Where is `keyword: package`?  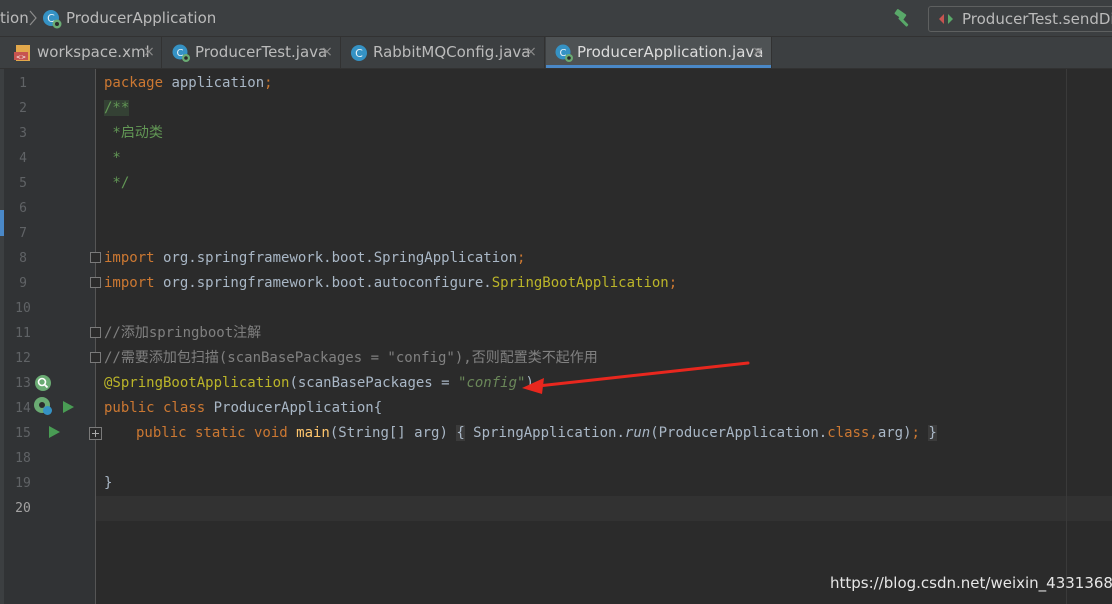
keyword: package is located at coordinates (134, 83).